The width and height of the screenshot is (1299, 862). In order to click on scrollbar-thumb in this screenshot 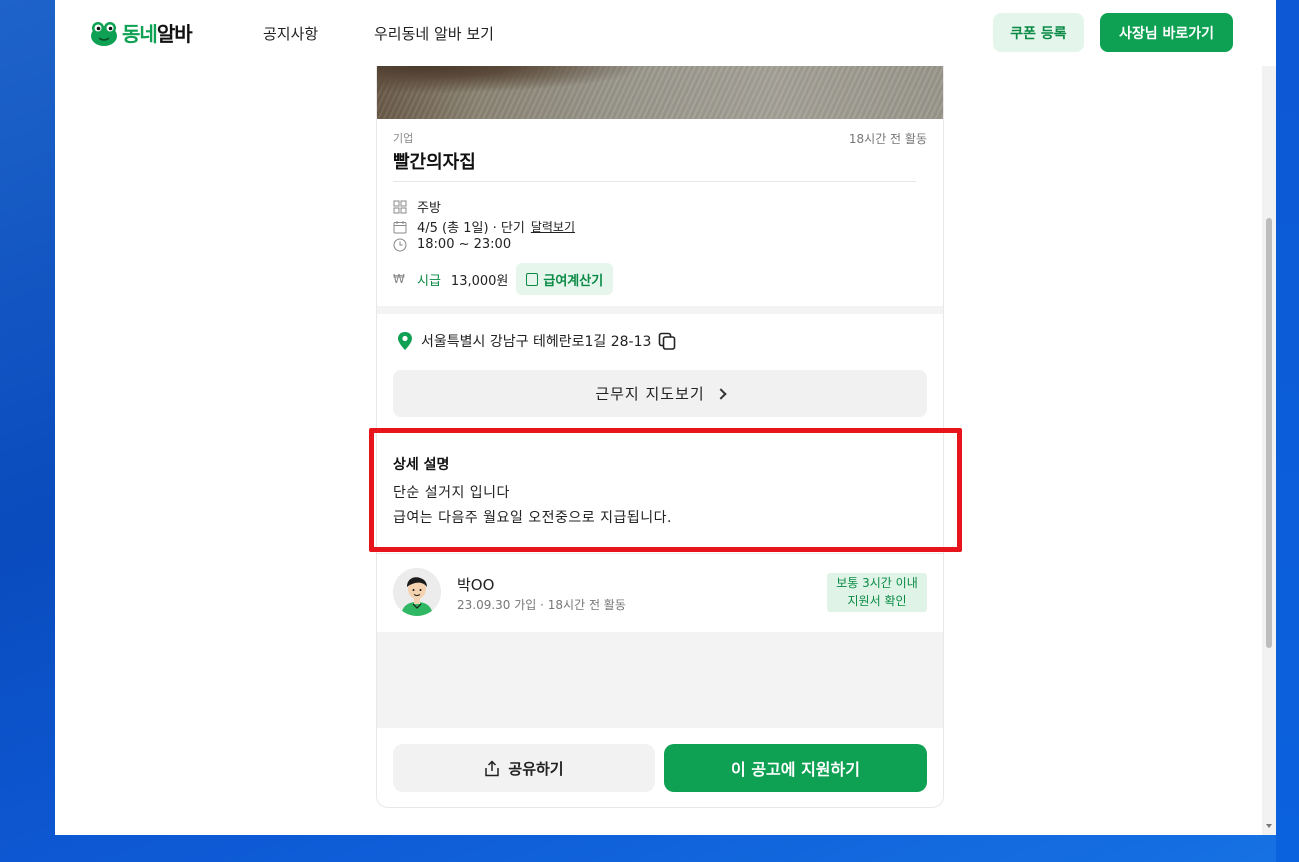, I will do `click(1269, 433)`.